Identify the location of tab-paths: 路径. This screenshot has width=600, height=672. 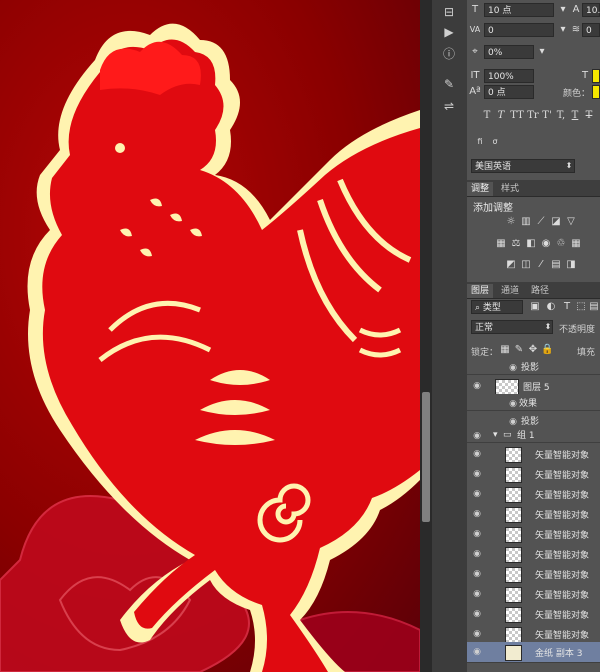
(540, 291).